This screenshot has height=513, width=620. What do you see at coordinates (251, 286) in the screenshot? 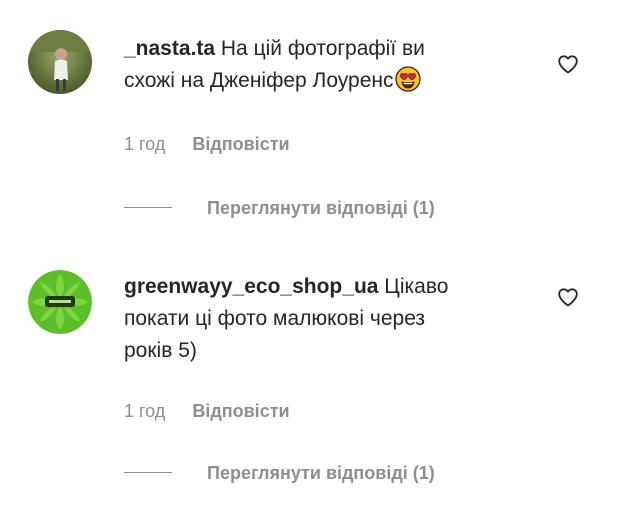
I see `comment-username: greenwayy_eco_shop_ua` at bounding box center [251, 286].